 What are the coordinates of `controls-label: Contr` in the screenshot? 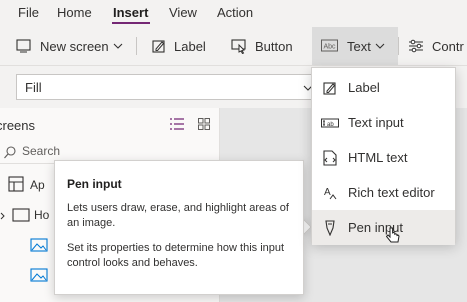 It's located at (448, 46).